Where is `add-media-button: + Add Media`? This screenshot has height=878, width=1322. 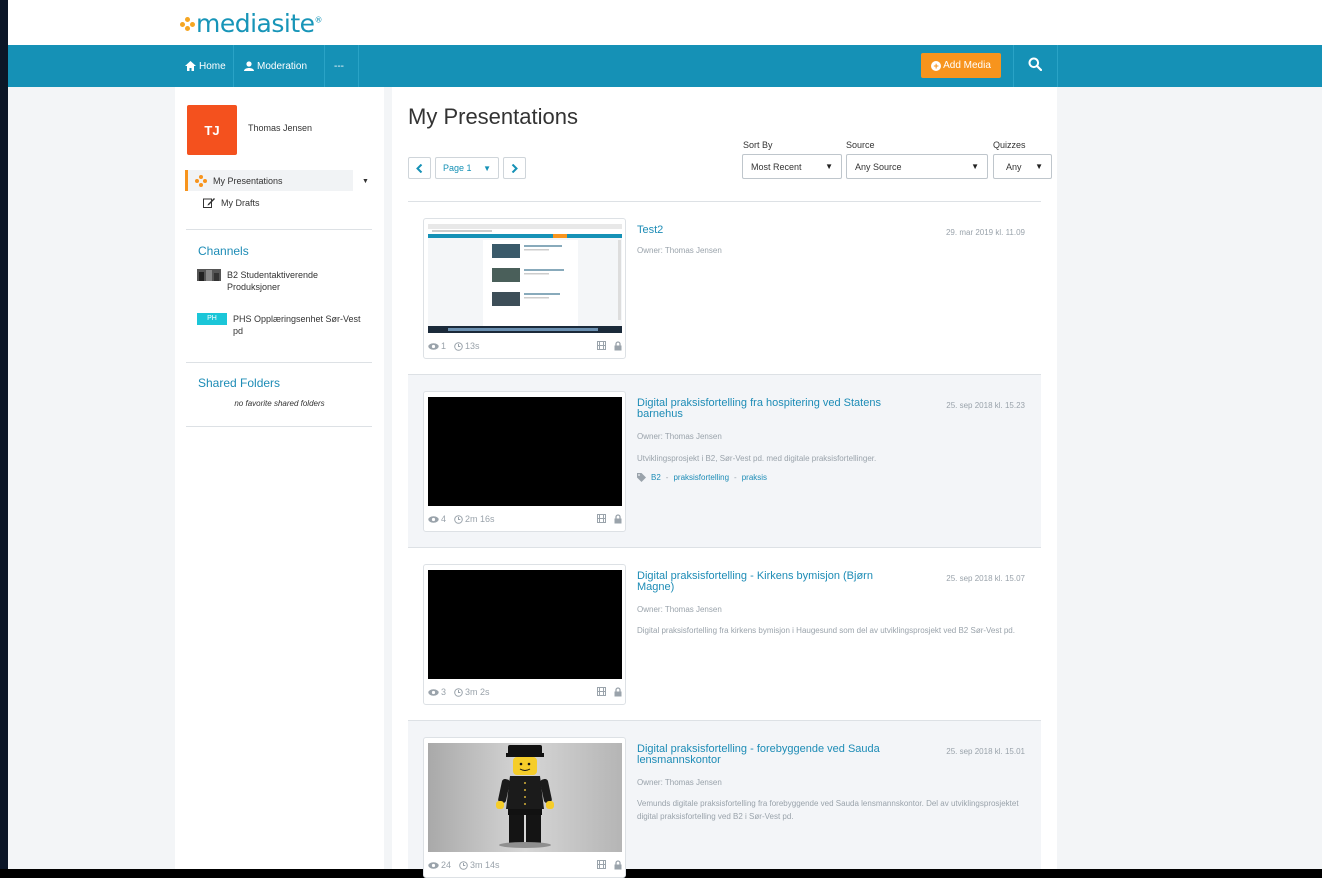
add-media-button: + Add Media is located at coordinates (961, 65).